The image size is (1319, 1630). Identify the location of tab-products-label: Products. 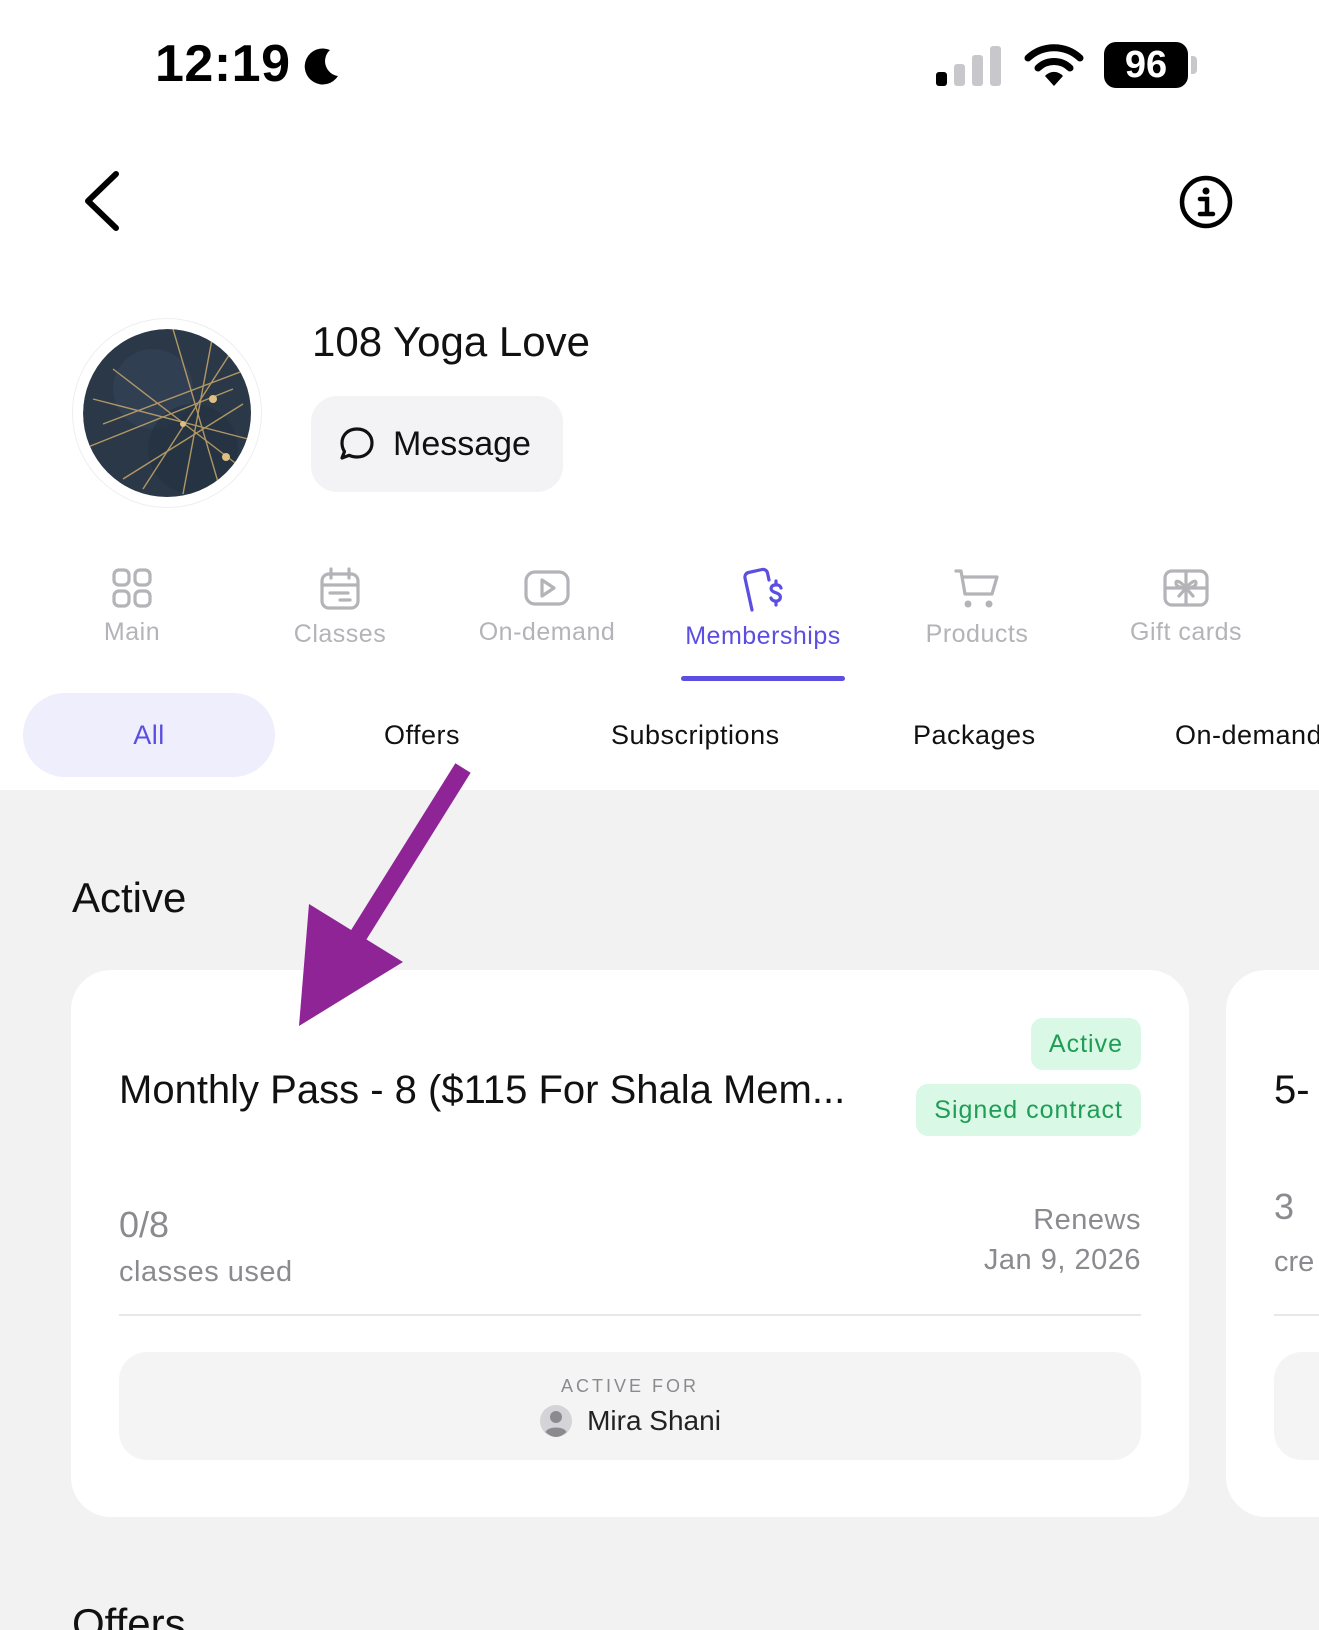
(977, 634).